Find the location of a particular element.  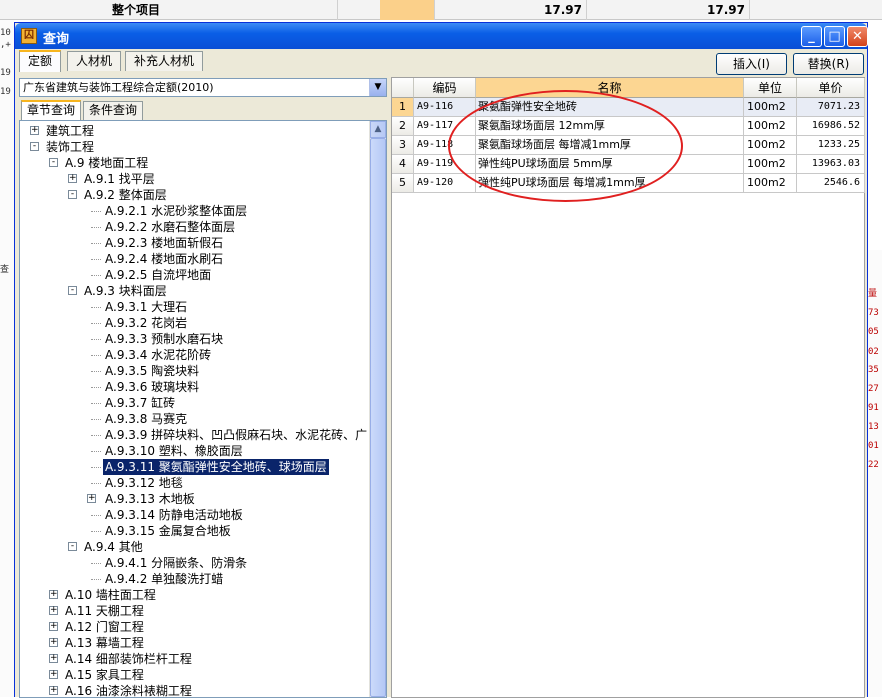

tree-node: + A.9.1 找平层 is located at coordinates (194, 179).